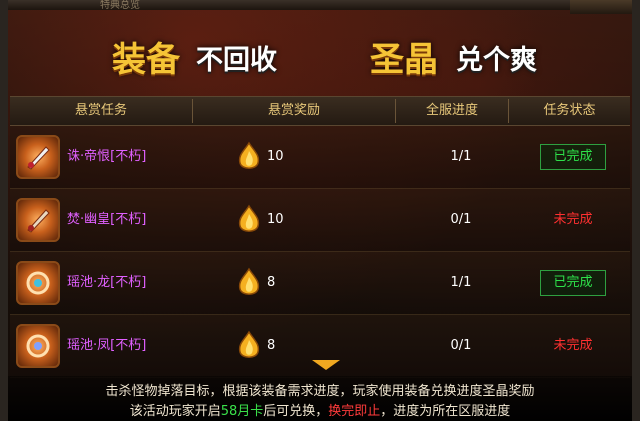  What do you see at coordinates (107, 156) in the screenshot?
I see `item-name: 诛·帝恨[不朽]` at bounding box center [107, 156].